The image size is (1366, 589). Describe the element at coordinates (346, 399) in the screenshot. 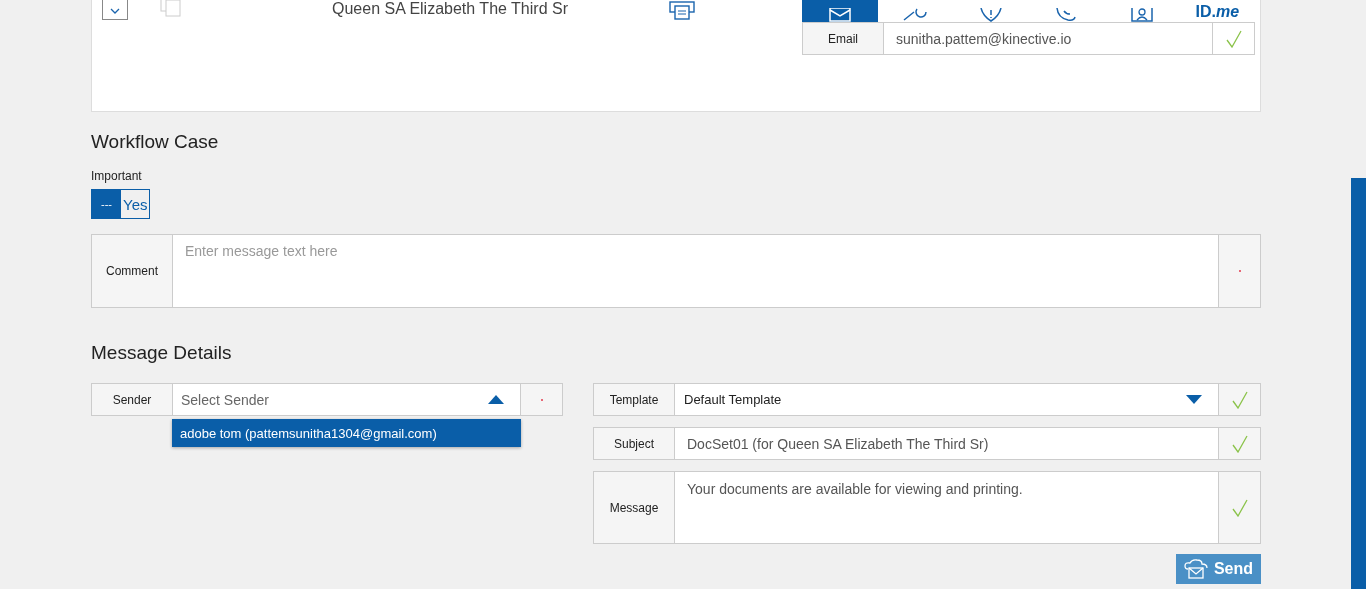

I see `sender-dropdown: Select Sender` at that location.